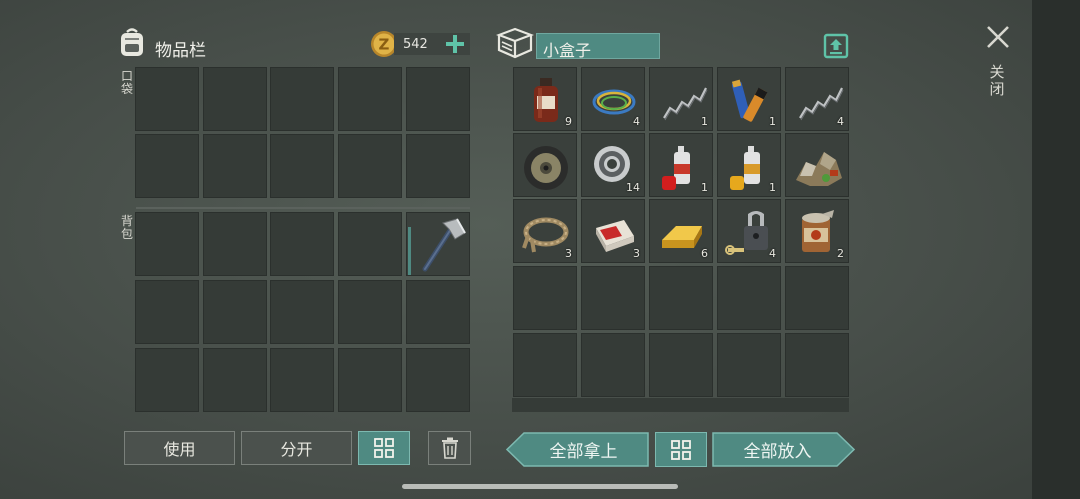 The height and width of the screenshot is (499, 1080). I want to click on svg-text: Z, so click(384, 45).